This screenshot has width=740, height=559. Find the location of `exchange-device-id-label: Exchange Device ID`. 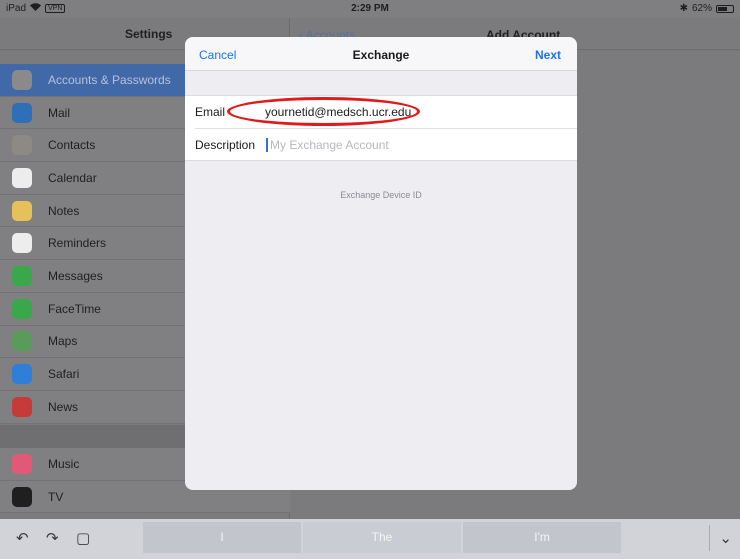

exchange-device-id-label: Exchange Device ID is located at coordinates (381, 195).